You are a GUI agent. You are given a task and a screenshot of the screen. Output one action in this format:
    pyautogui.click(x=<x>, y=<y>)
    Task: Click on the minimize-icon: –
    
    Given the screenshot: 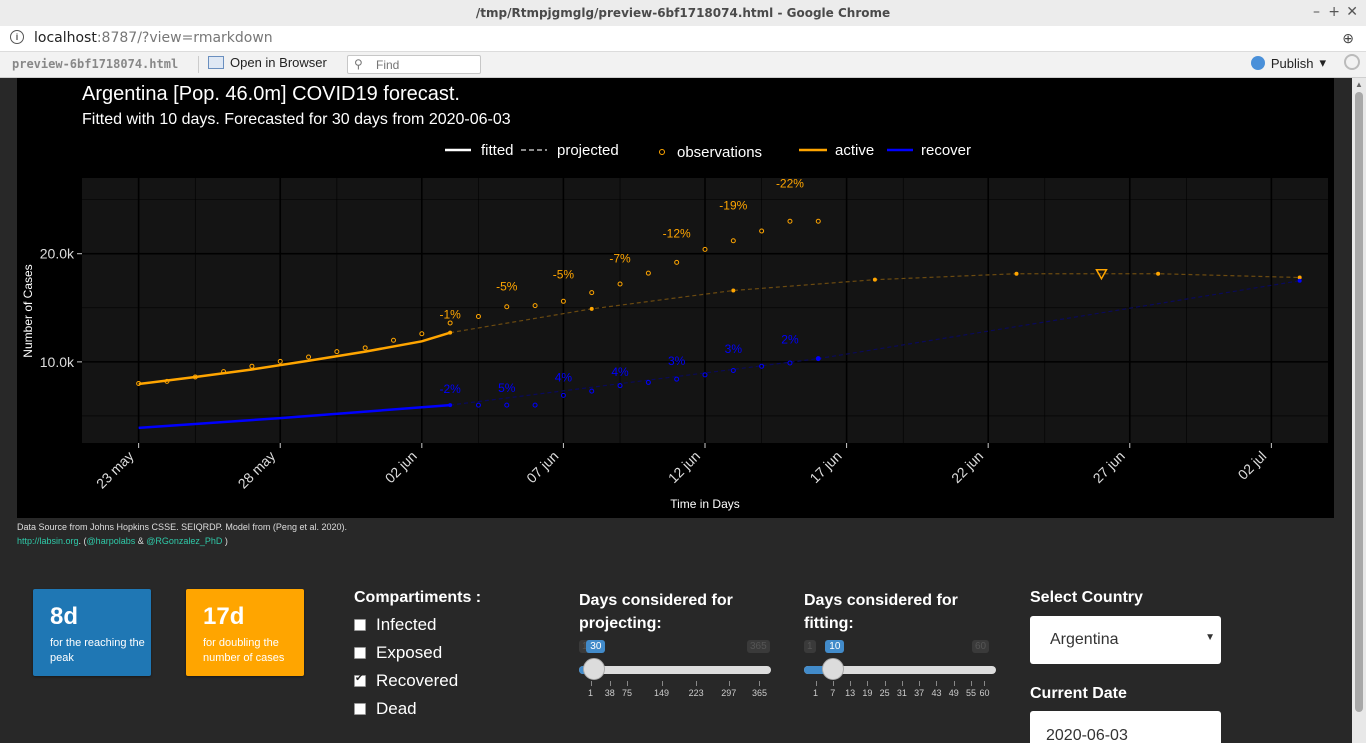 What is the action you would take?
    pyautogui.click(x=1316, y=12)
    